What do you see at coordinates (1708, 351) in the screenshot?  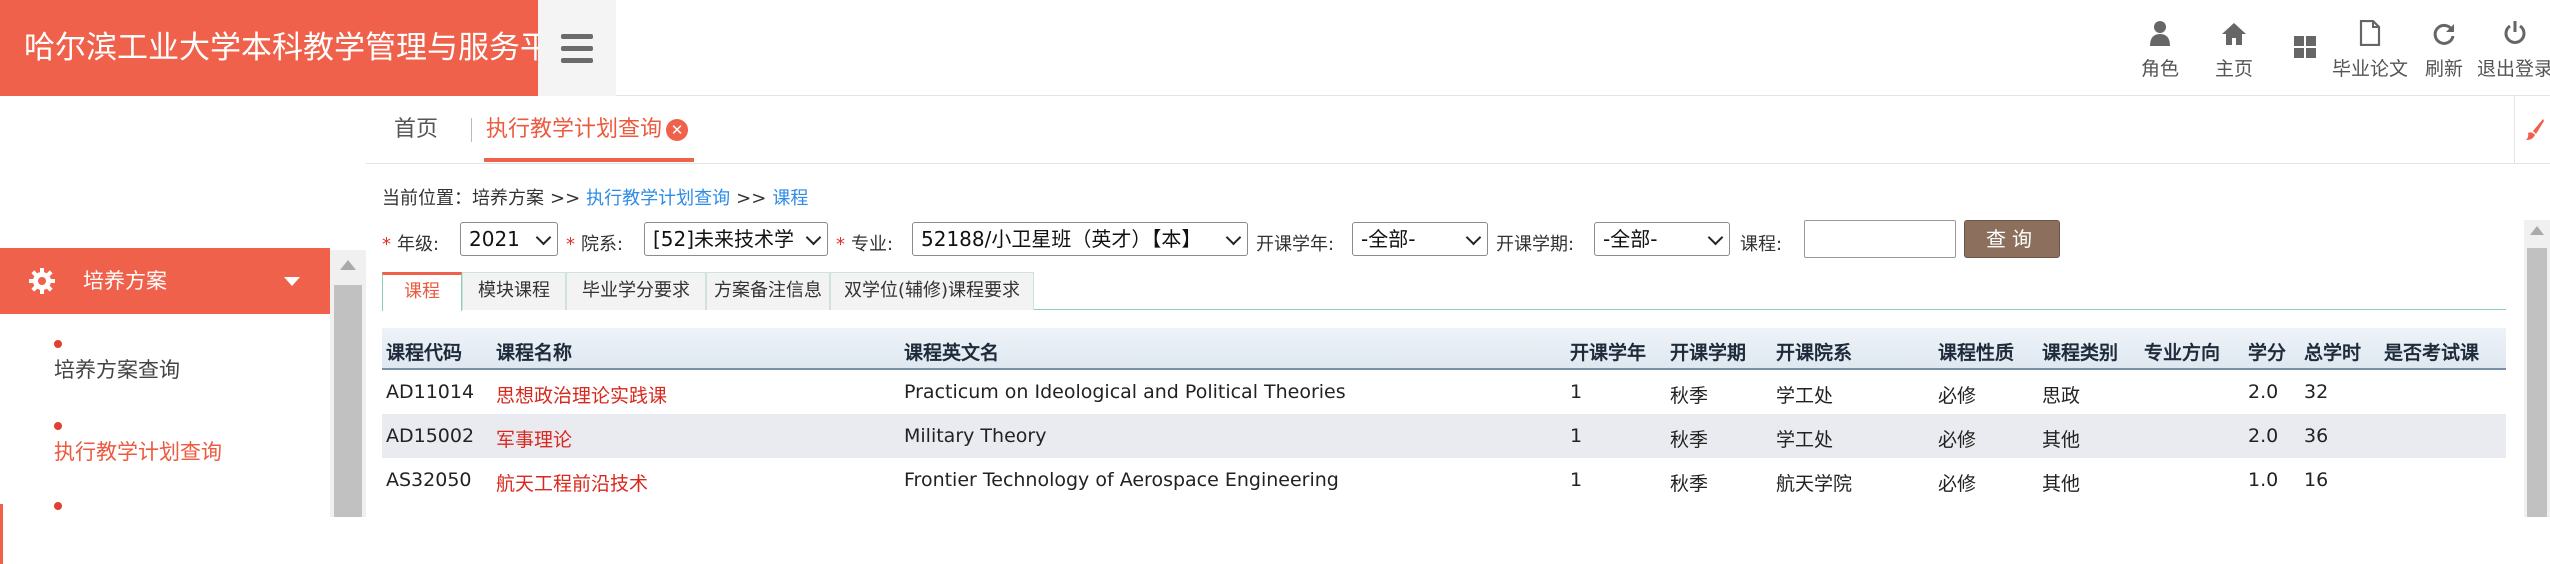 I see `col-header: 开课学期` at bounding box center [1708, 351].